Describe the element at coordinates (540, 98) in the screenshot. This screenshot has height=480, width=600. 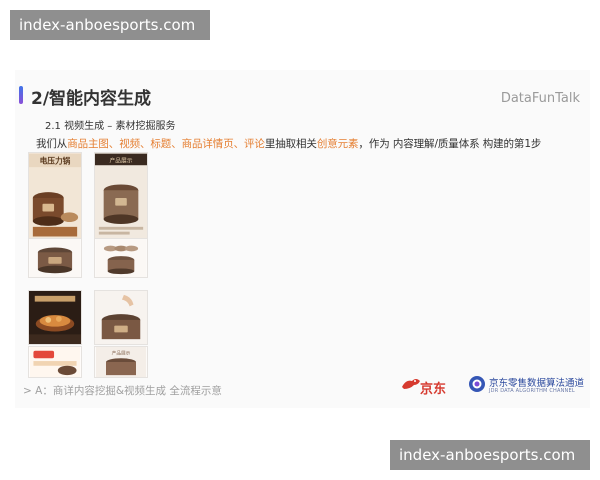
I see `brand-label: DataFunTalk` at that location.